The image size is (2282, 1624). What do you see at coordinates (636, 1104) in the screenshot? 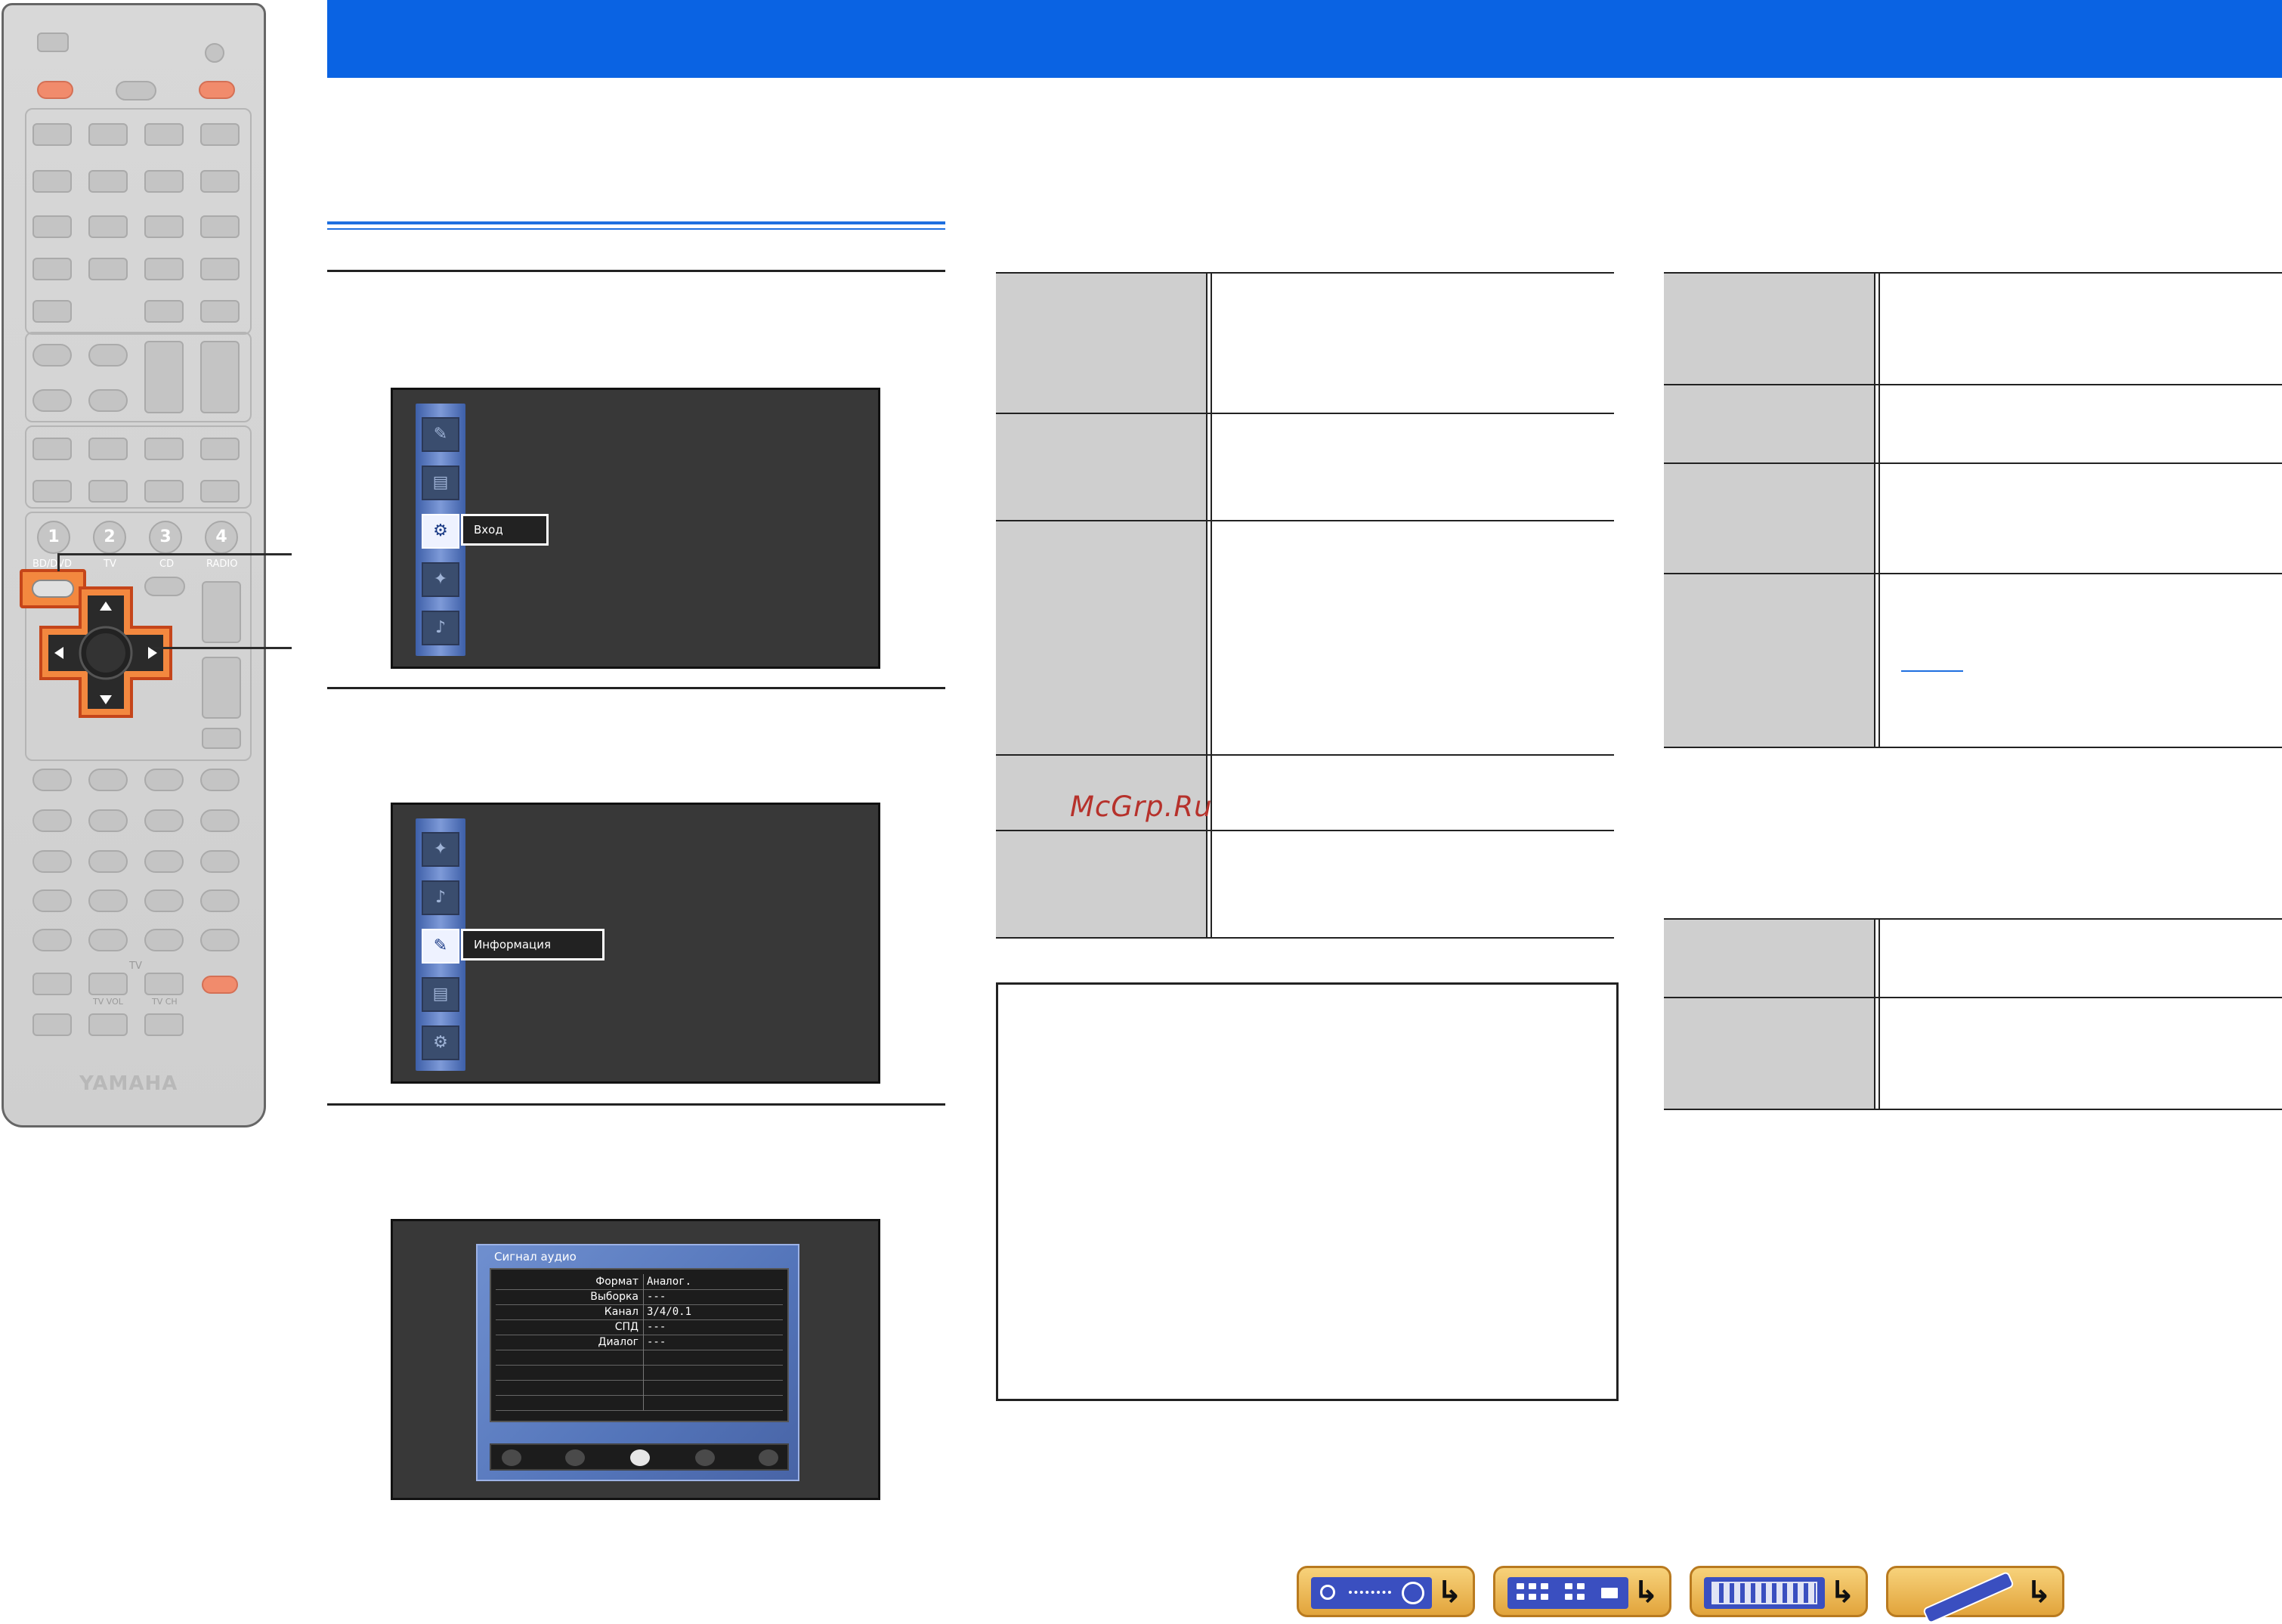
I see `step-3-rule` at bounding box center [636, 1104].